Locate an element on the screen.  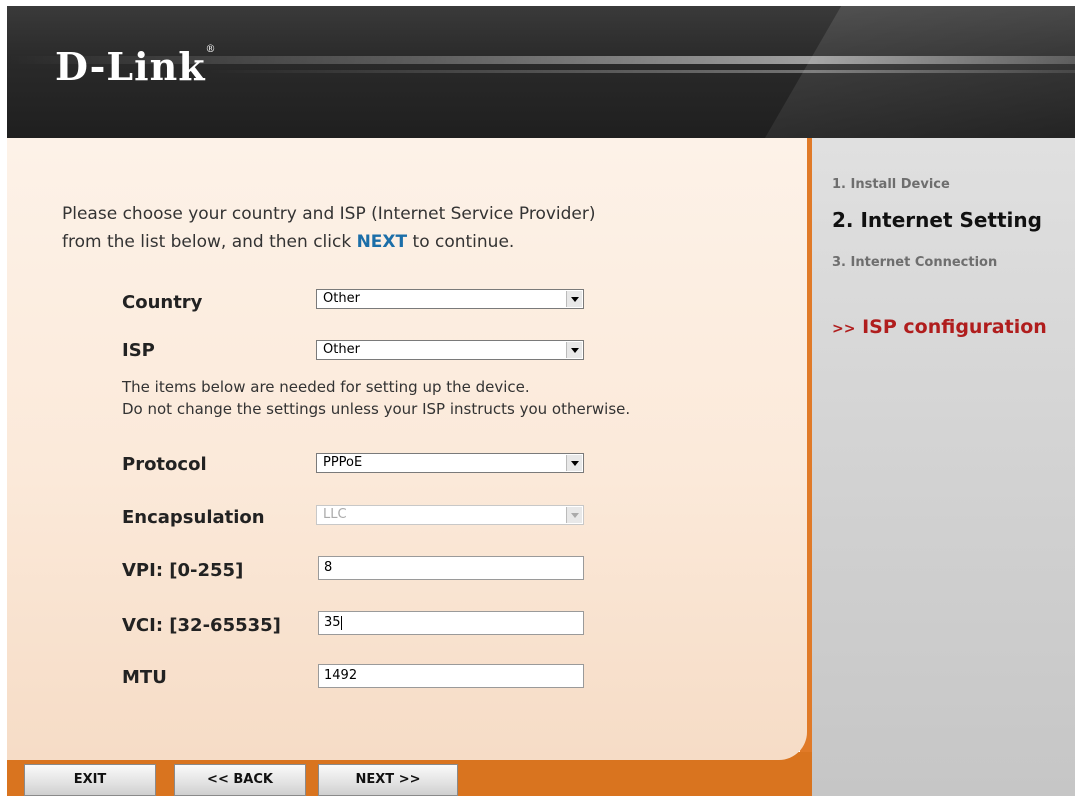
protocol-value: PPPoE is located at coordinates (343, 462).